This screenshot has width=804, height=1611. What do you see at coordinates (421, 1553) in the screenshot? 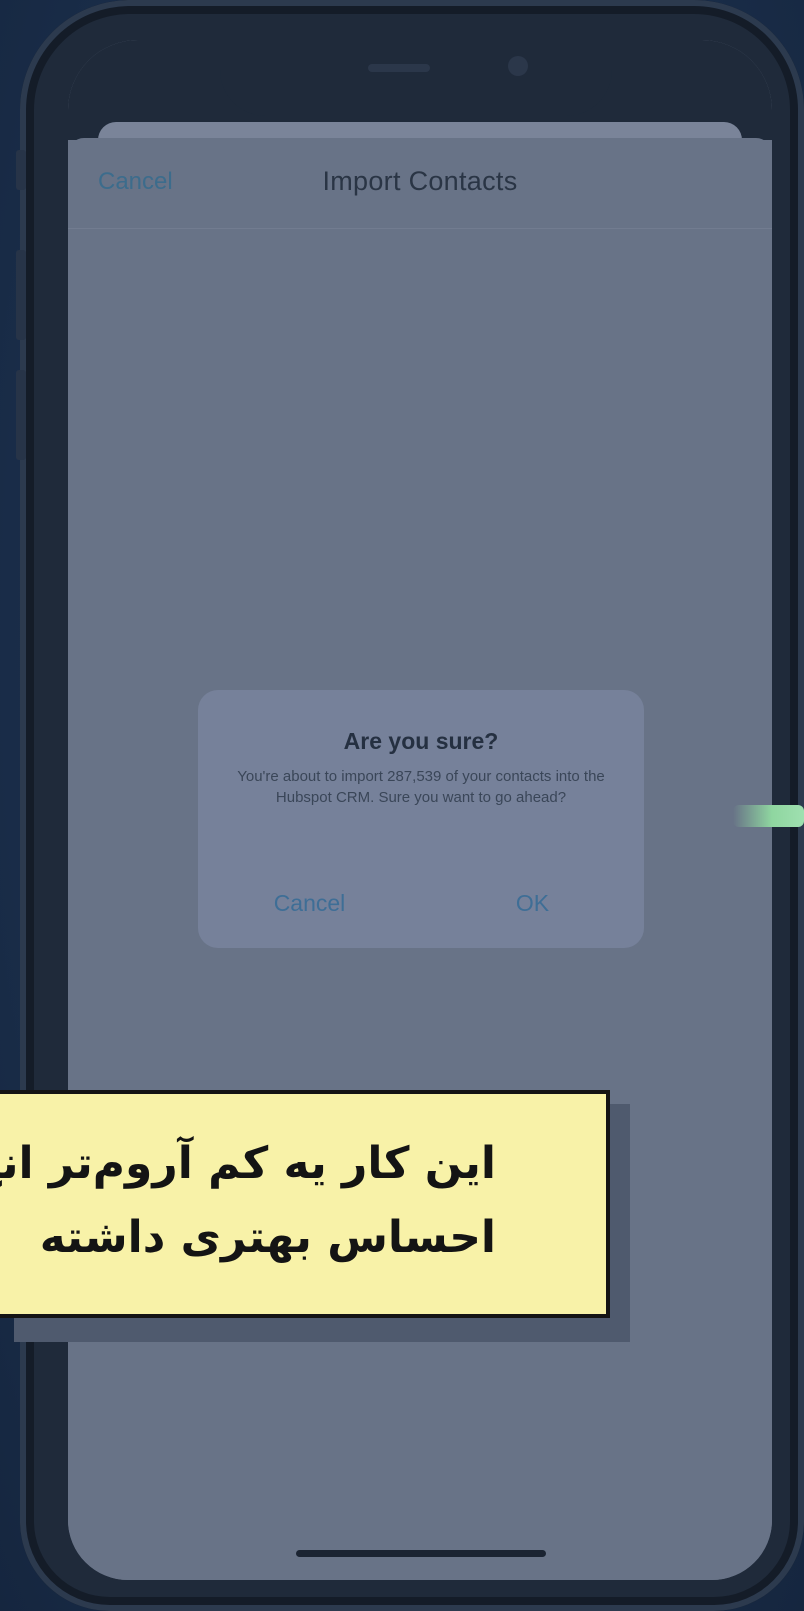
I see `home-indicator` at bounding box center [421, 1553].